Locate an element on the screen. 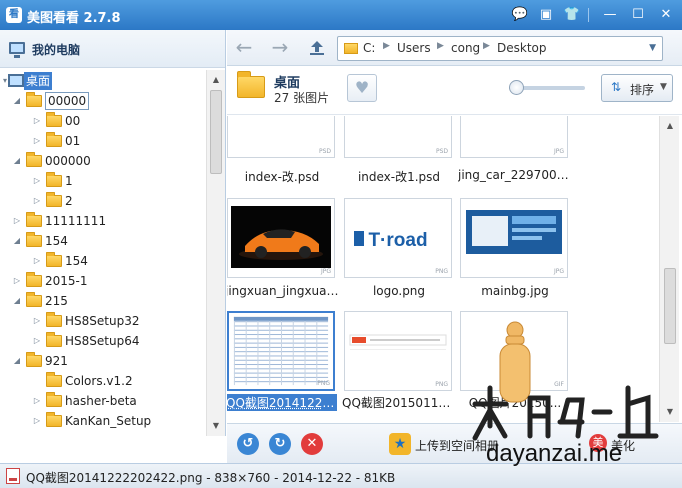 The image size is (682, 488). tree-item: ◢ 00000 is located at coordinates (103, 101).